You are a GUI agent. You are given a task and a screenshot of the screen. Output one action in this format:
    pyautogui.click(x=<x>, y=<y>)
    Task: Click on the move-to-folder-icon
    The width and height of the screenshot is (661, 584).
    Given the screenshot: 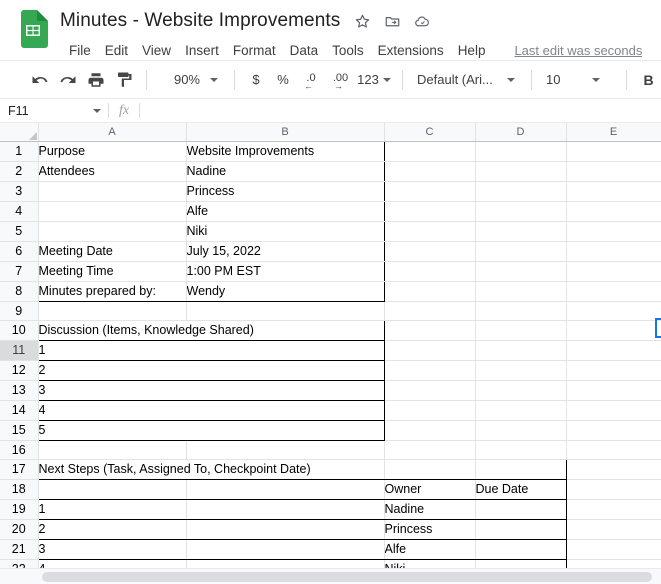 What is the action you would take?
    pyautogui.click(x=392, y=21)
    